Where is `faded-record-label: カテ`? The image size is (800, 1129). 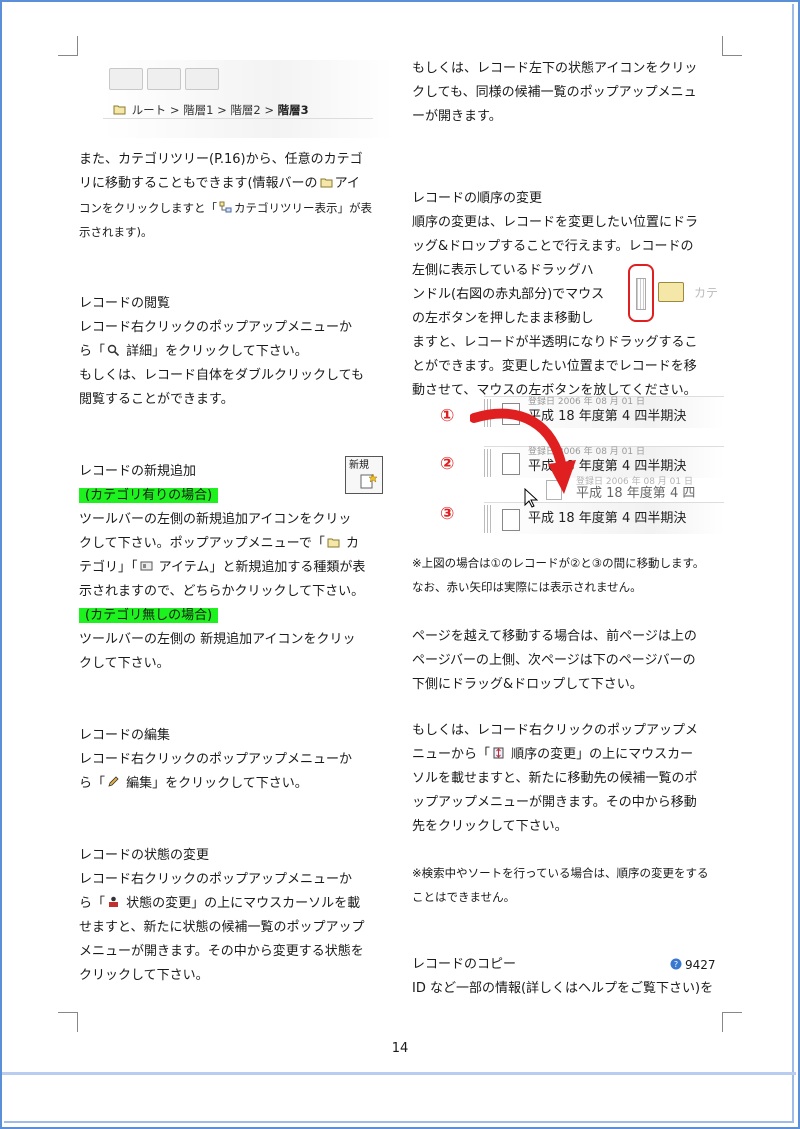 faded-record-label: カテ is located at coordinates (706, 293).